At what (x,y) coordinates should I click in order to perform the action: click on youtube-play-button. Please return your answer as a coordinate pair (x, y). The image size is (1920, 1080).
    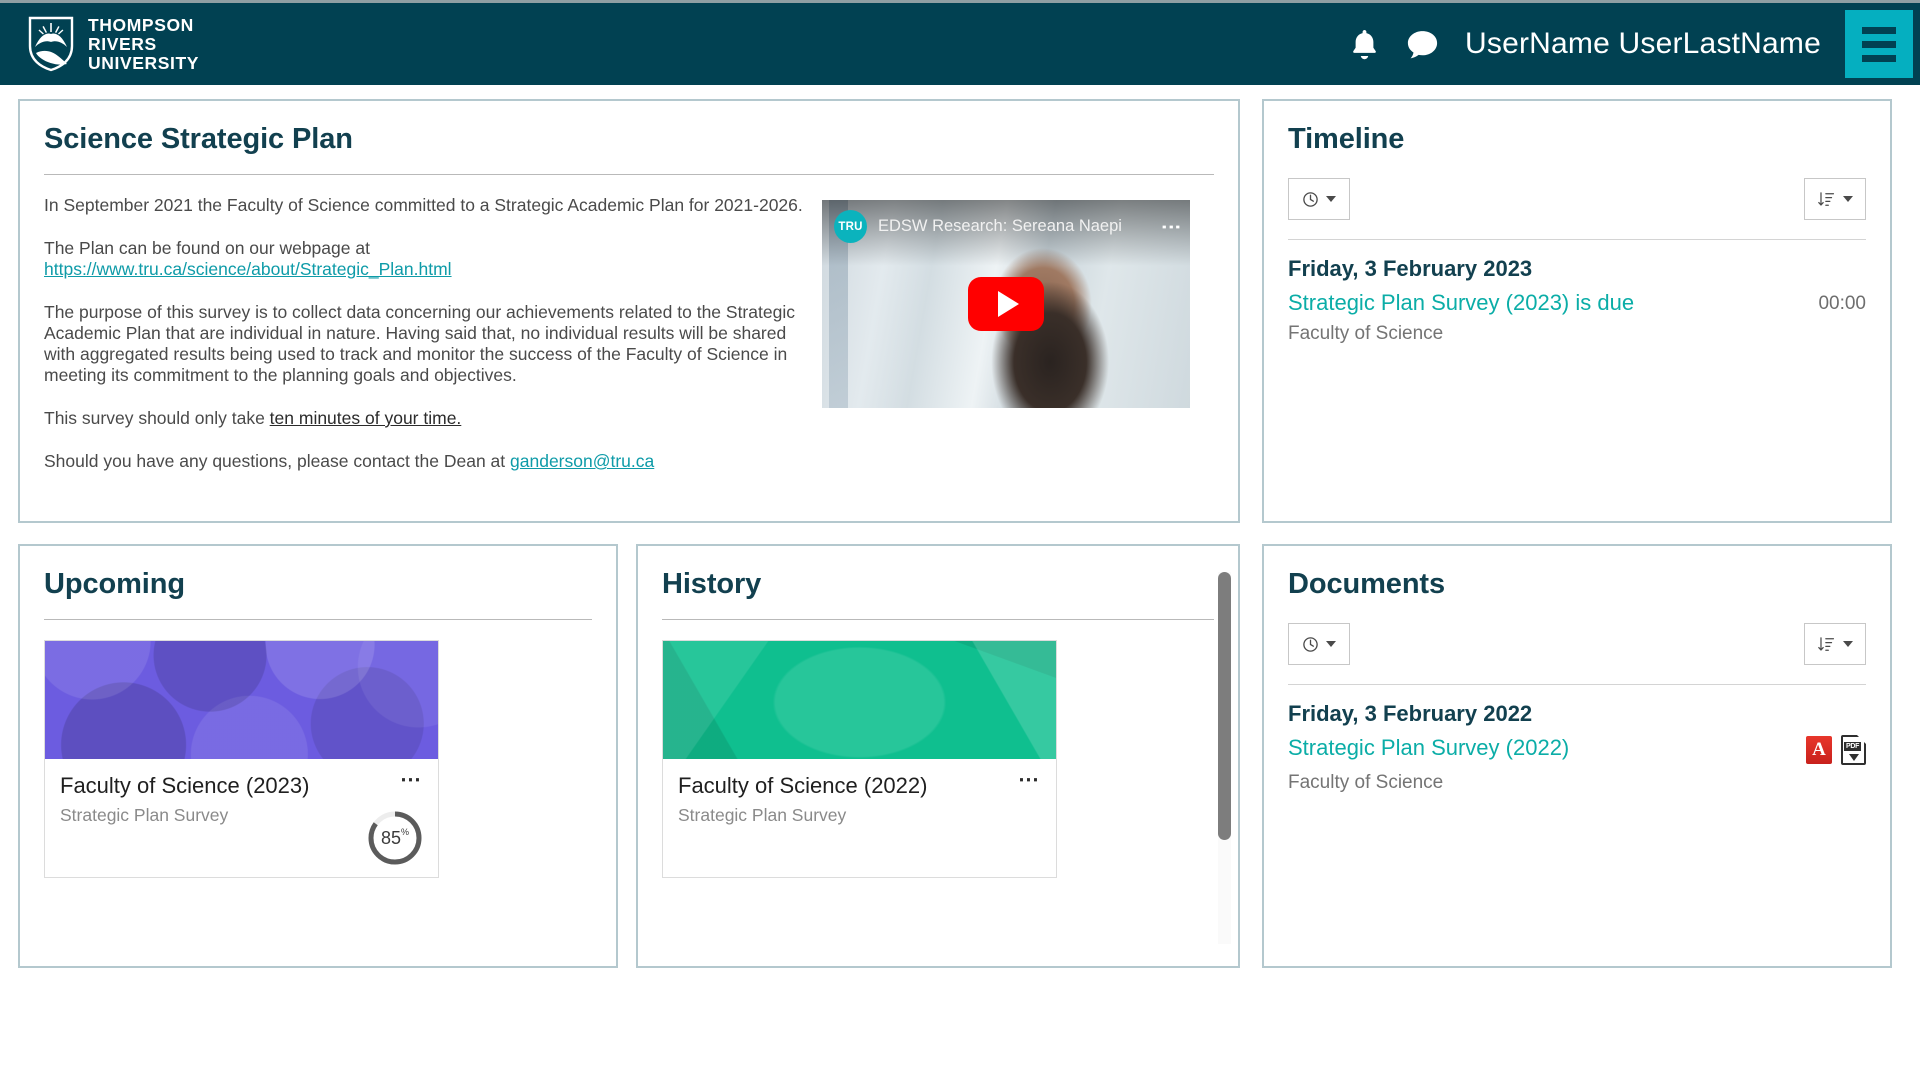
    Looking at the image, I should click on (1006, 304).